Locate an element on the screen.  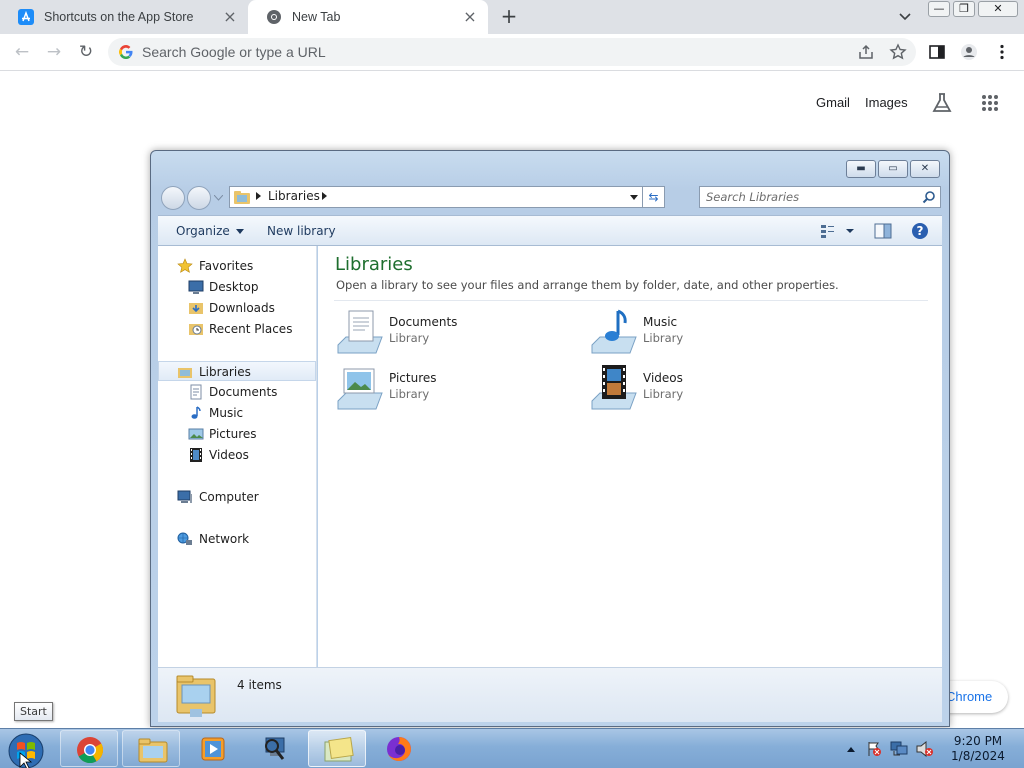
explorer-minimize-button: ▬ is located at coordinates (861, 169).